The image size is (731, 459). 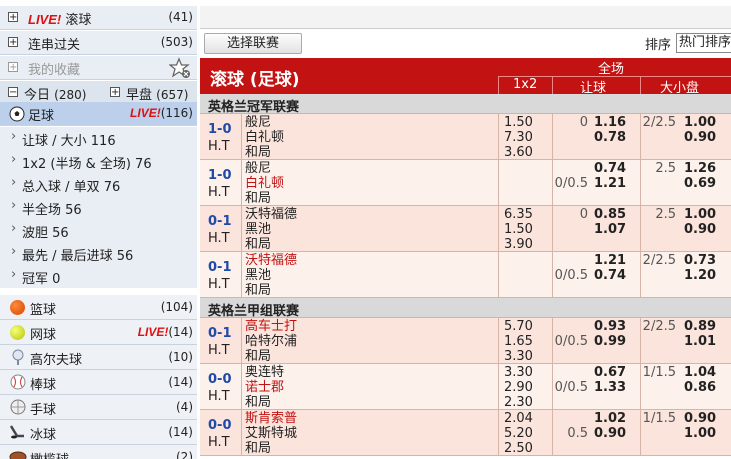 What do you see at coordinates (700, 433) in the screenshot?
I see `under-odds: 1.00` at bounding box center [700, 433].